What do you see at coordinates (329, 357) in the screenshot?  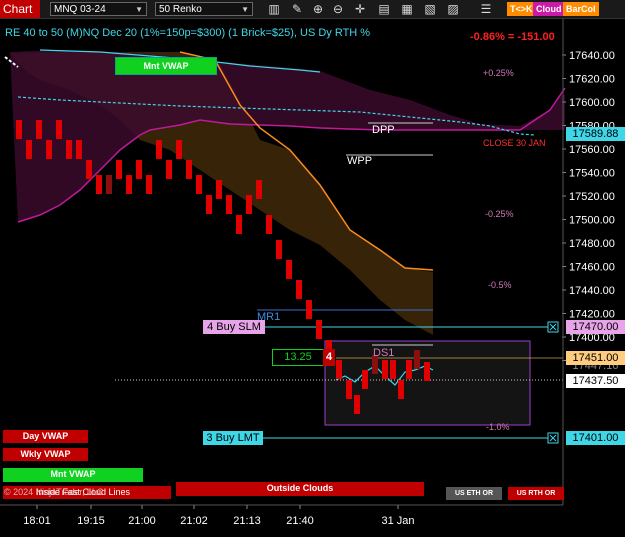 I see `position-qty: 4` at bounding box center [329, 357].